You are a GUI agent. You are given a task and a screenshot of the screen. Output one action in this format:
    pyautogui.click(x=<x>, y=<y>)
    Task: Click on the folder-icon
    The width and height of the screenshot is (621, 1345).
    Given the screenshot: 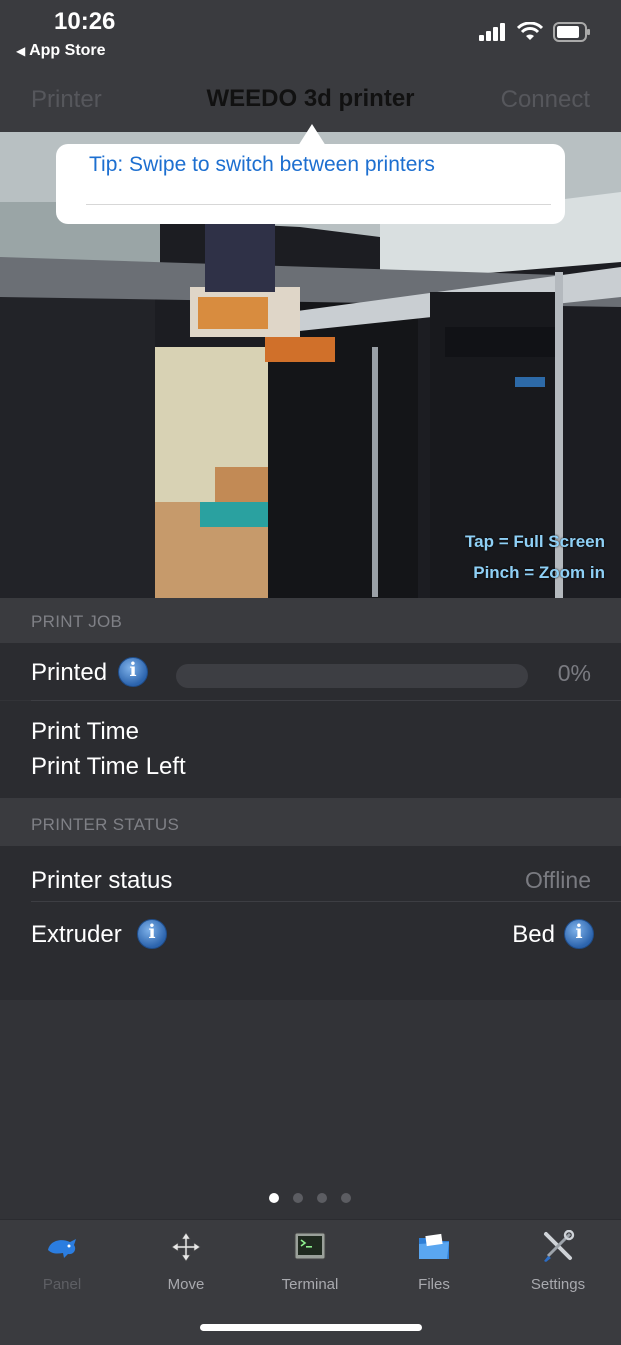 What is the action you would take?
    pyautogui.click(x=434, y=1247)
    